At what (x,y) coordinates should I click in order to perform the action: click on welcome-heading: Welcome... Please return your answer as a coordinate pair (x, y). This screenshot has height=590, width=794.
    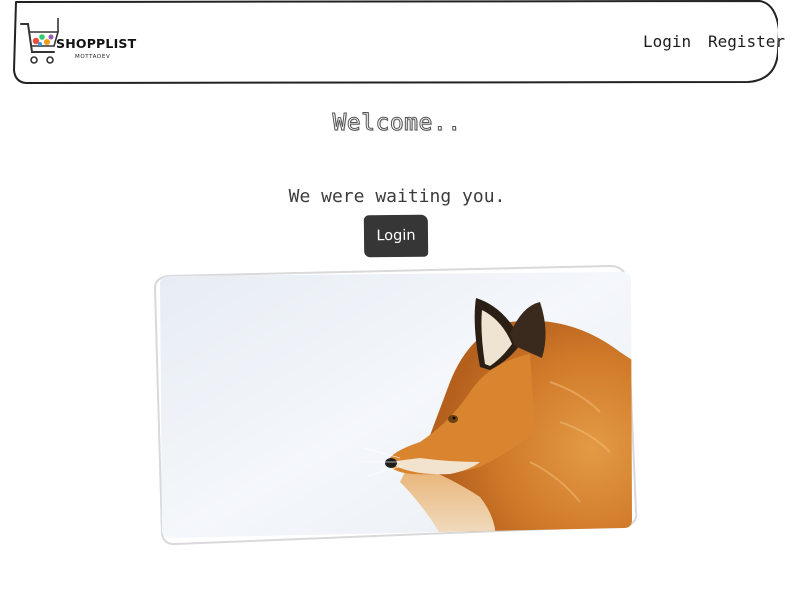
    Looking at the image, I should click on (397, 123).